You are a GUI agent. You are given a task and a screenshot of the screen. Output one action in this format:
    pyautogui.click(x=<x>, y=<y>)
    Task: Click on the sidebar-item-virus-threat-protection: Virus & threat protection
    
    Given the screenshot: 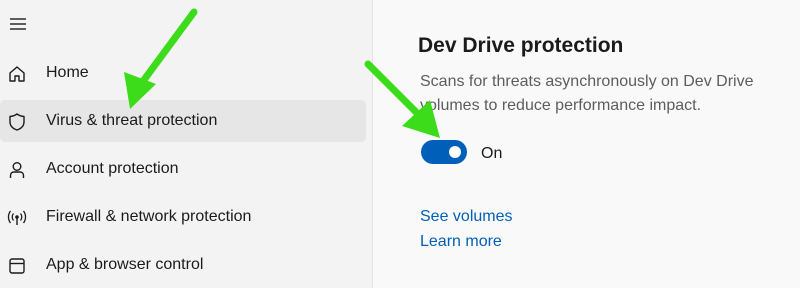 What is the action you would take?
    pyautogui.click(x=183, y=121)
    